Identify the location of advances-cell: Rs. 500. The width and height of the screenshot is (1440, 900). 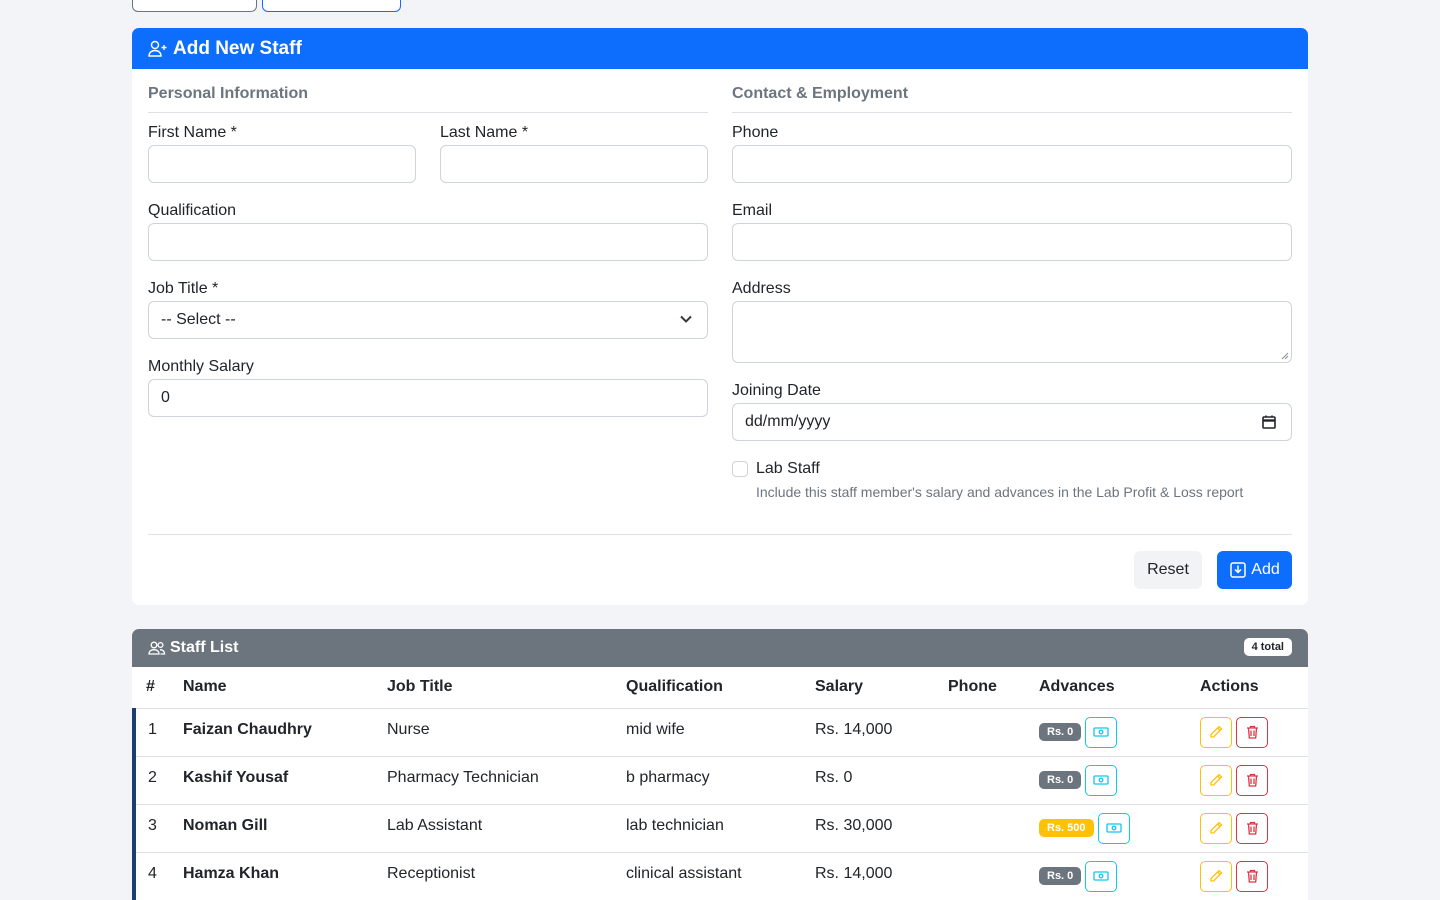
(1119, 828).